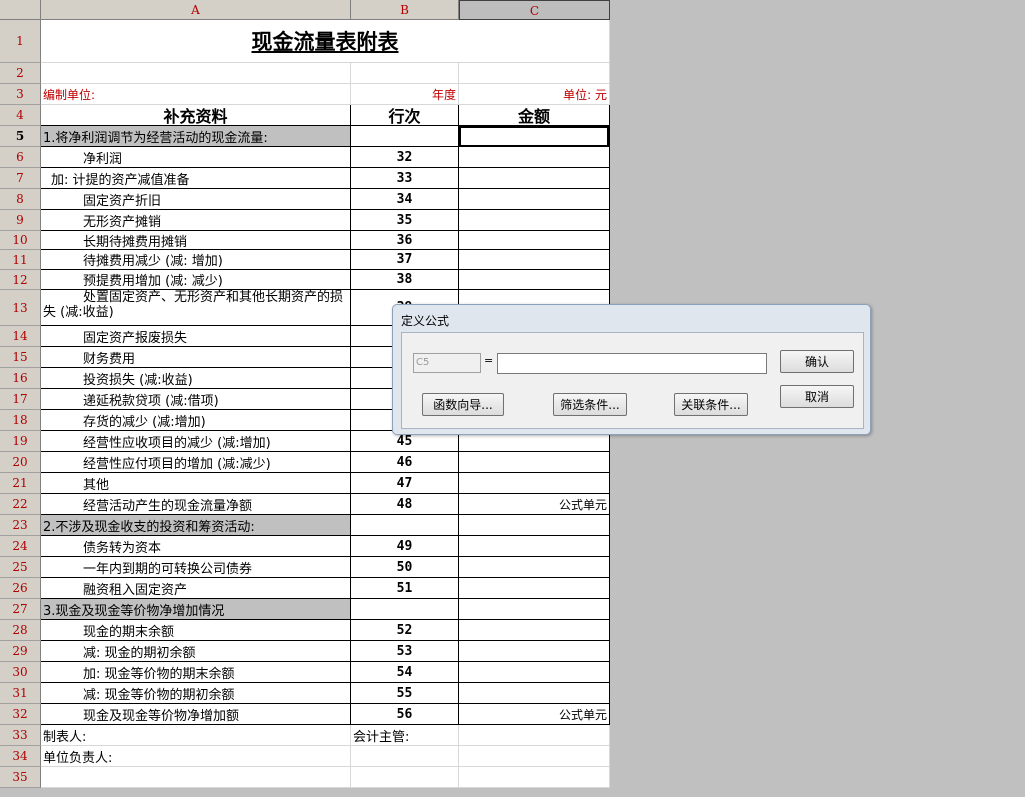 The width and height of the screenshot is (1025, 797). Describe the element at coordinates (534, 672) in the screenshot. I see `cell-c30` at that location.